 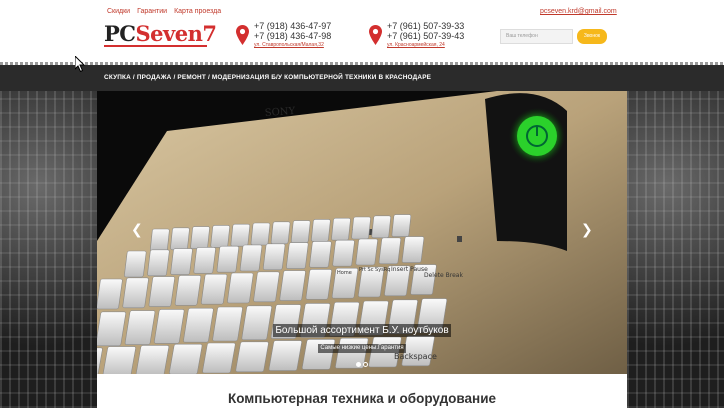 I want to click on key-label-delete: Delete Break, so click(x=443, y=275).